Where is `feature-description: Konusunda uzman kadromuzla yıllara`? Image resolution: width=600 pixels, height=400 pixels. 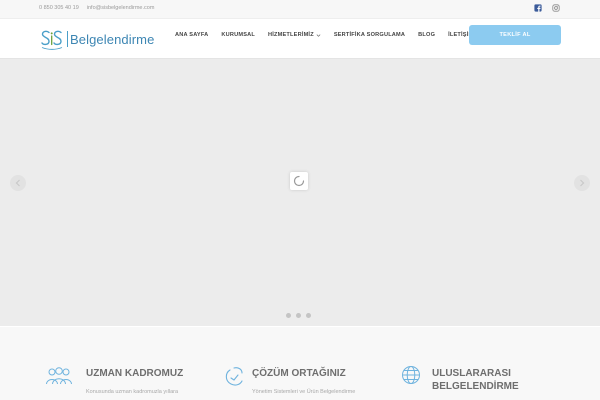
feature-description: Konusunda uzman kadromuzla yıllara is located at coordinates (132, 392).